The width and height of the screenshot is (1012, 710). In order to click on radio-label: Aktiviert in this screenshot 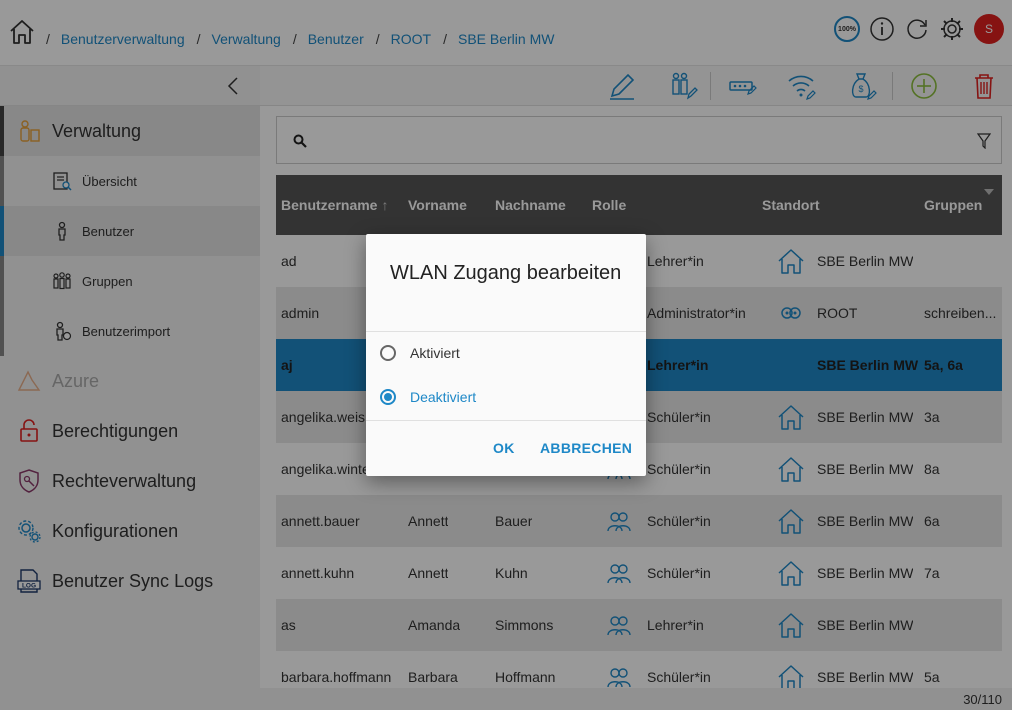, I will do `click(435, 353)`.